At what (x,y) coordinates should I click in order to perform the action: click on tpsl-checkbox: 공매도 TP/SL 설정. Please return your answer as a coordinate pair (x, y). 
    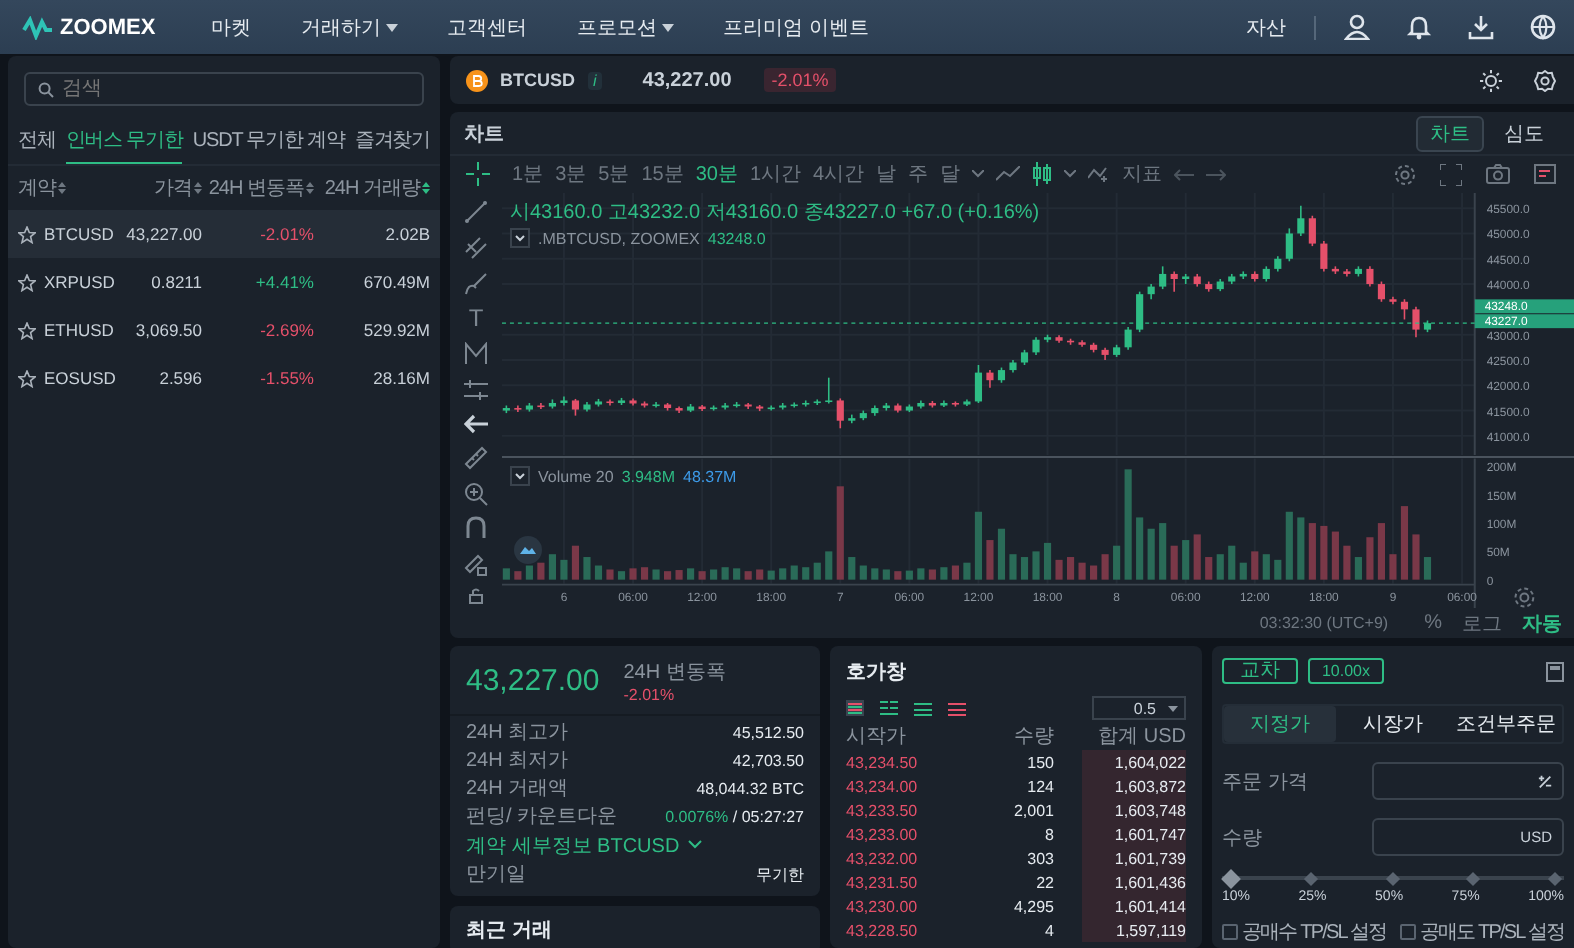
    Looking at the image, I should click on (1481, 932).